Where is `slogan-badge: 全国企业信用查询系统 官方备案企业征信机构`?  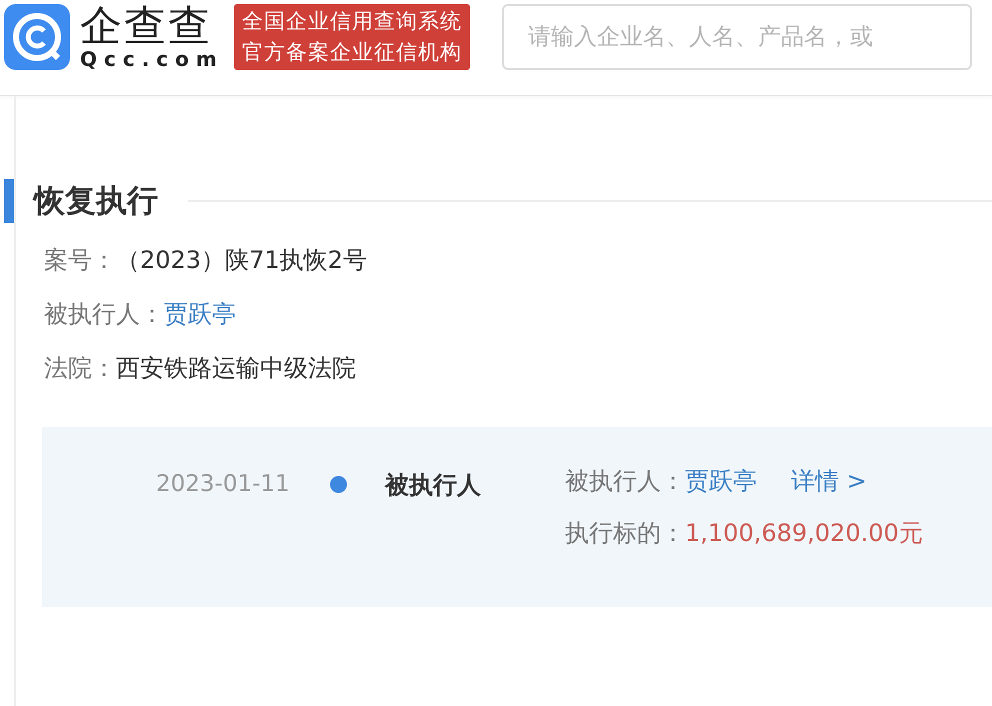 slogan-badge: 全国企业信用查询系统 官方备案企业征信机构 is located at coordinates (352, 37).